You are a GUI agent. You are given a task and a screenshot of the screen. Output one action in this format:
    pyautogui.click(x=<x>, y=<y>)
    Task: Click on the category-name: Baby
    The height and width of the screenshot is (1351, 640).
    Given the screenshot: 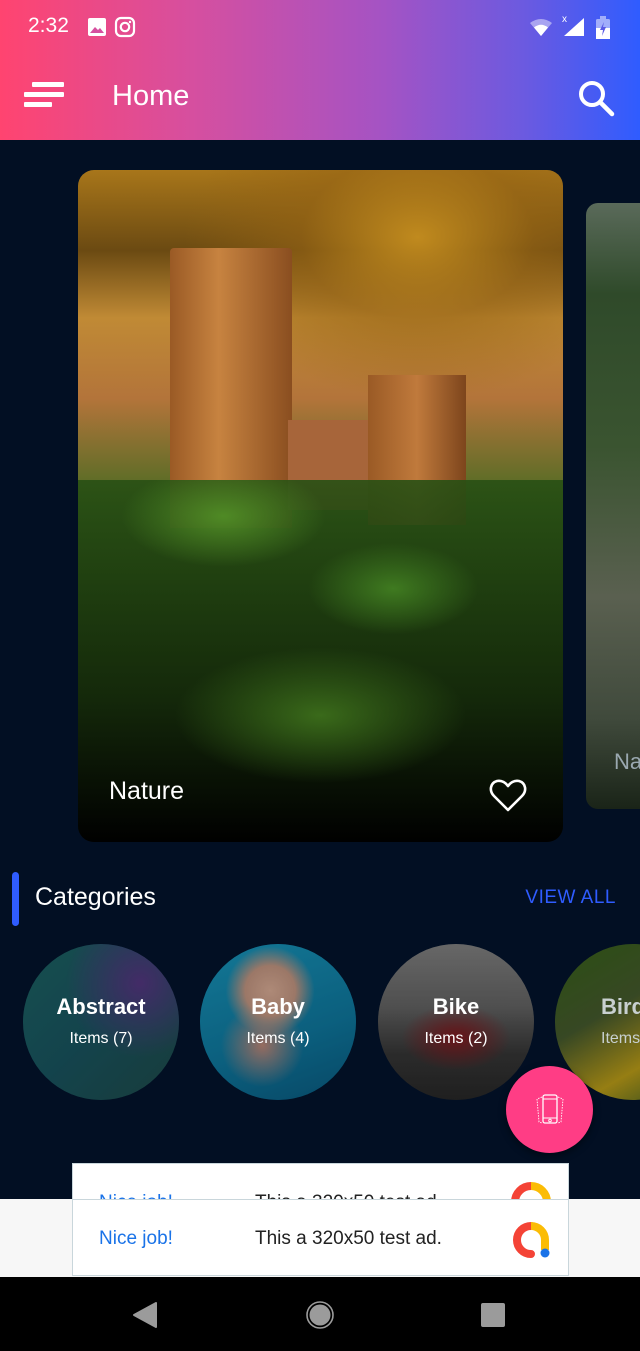 What is the action you would take?
    pyautogui.click(x=278, y=1006)
    